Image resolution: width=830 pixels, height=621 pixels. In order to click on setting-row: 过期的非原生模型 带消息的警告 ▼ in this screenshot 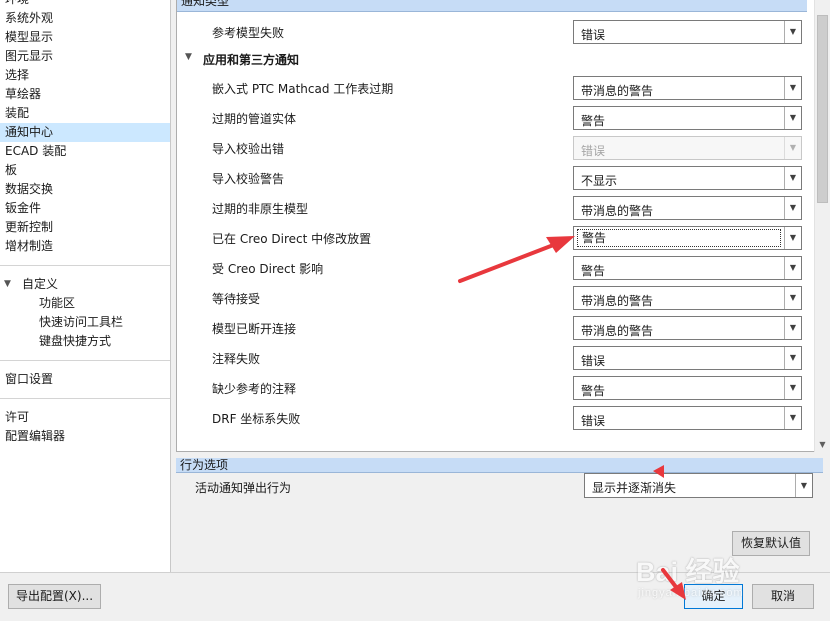, I will do `click(492, 208)`.